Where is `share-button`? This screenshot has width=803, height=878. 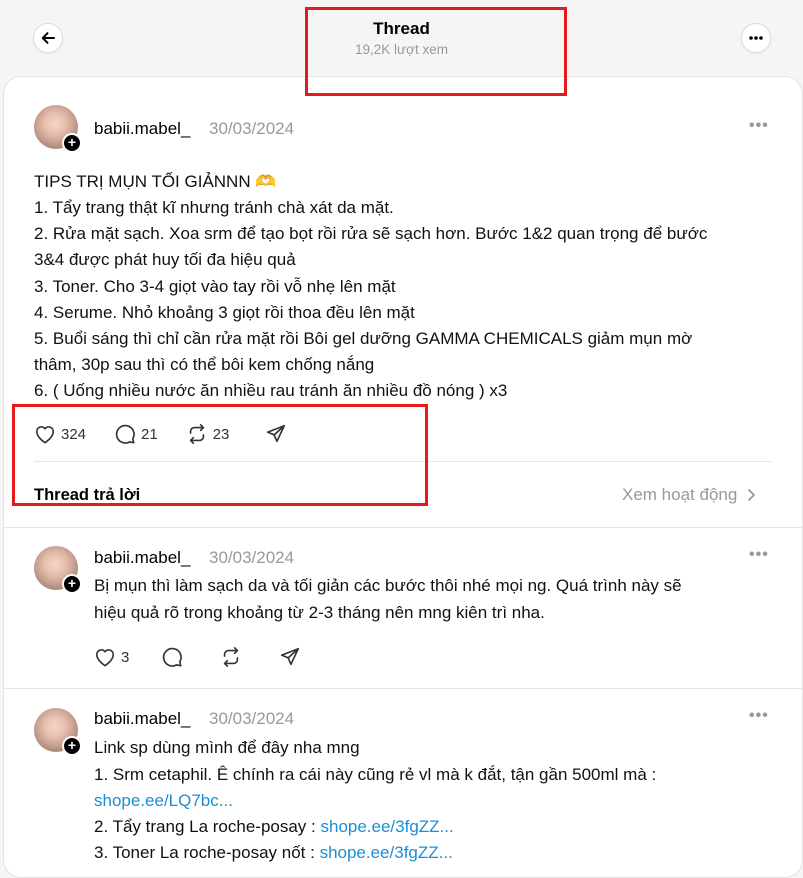
share-button is located at coordinates (292, 657).